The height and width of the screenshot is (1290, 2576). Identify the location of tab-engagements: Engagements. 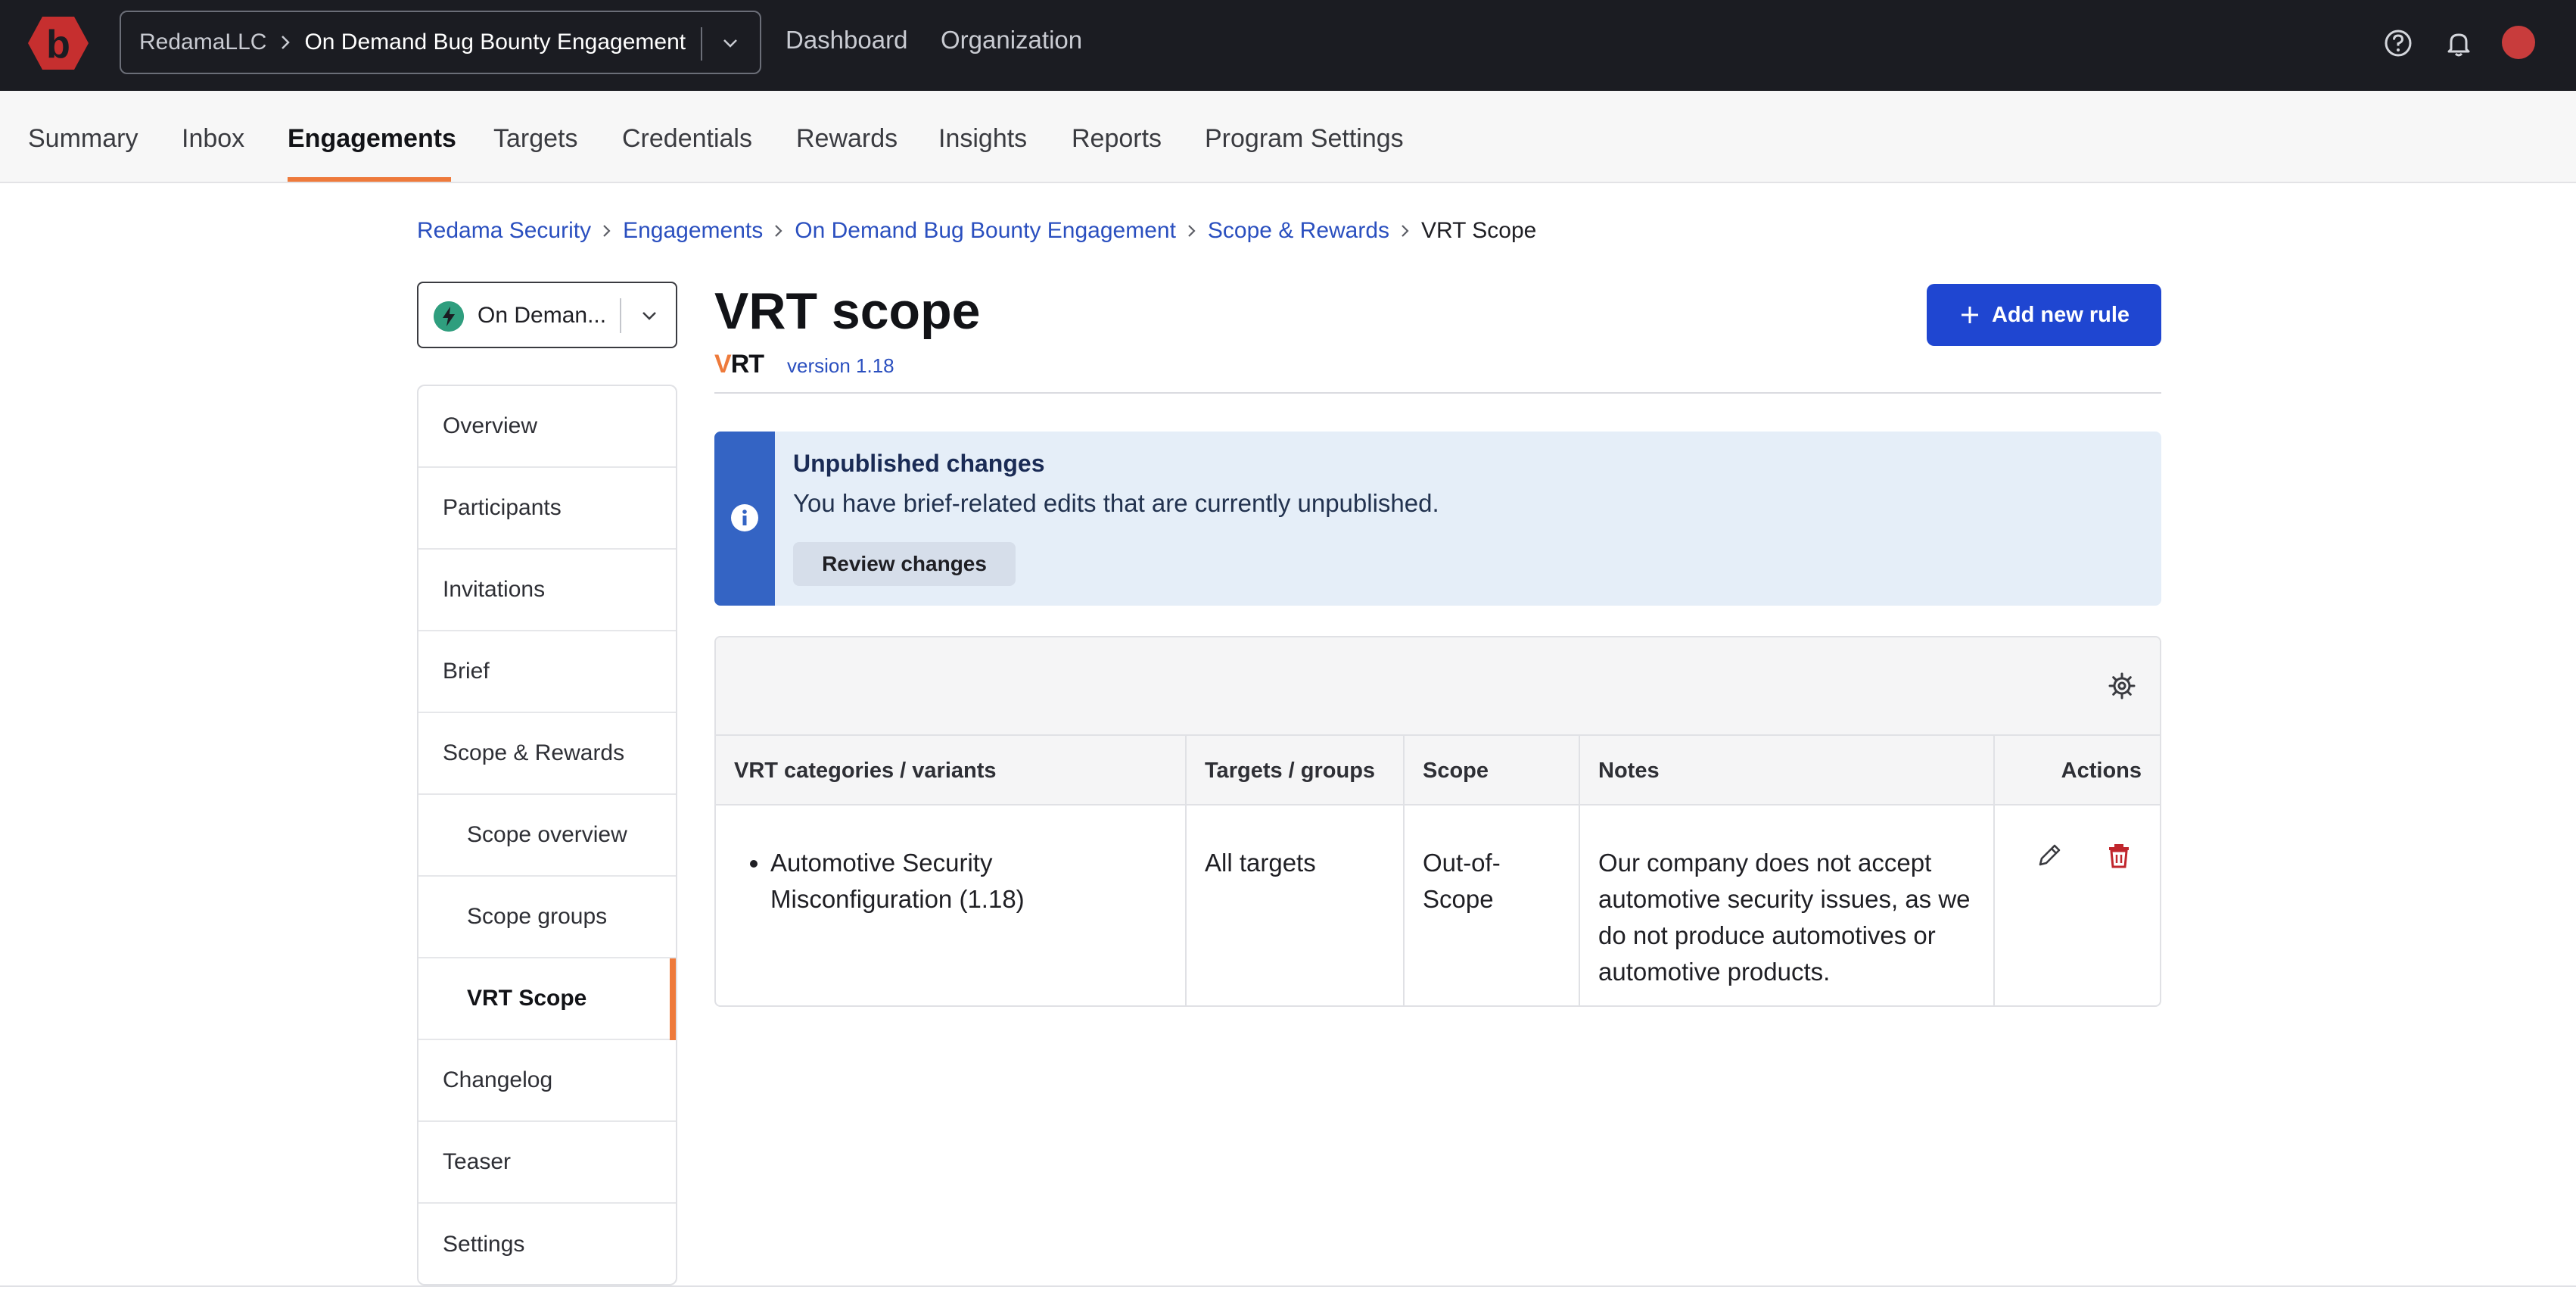
(372, 139).